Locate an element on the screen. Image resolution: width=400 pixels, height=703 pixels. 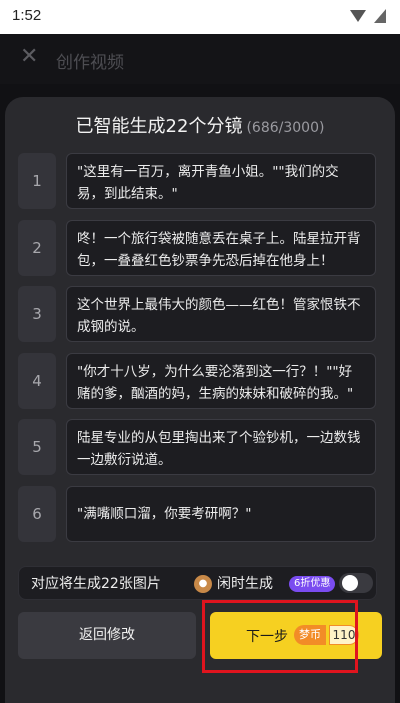
status-time: 1:52 is located at coordinates (27, 15).